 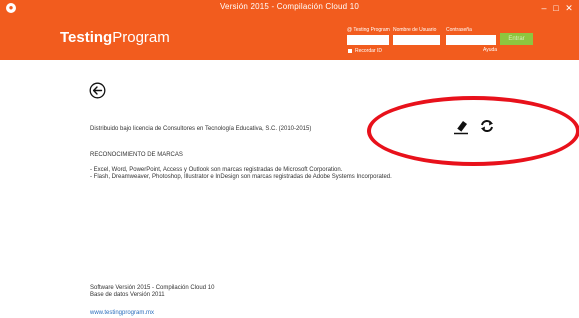 I want to click on brand-logo: TestingProgram, so click(x=115, y=37).